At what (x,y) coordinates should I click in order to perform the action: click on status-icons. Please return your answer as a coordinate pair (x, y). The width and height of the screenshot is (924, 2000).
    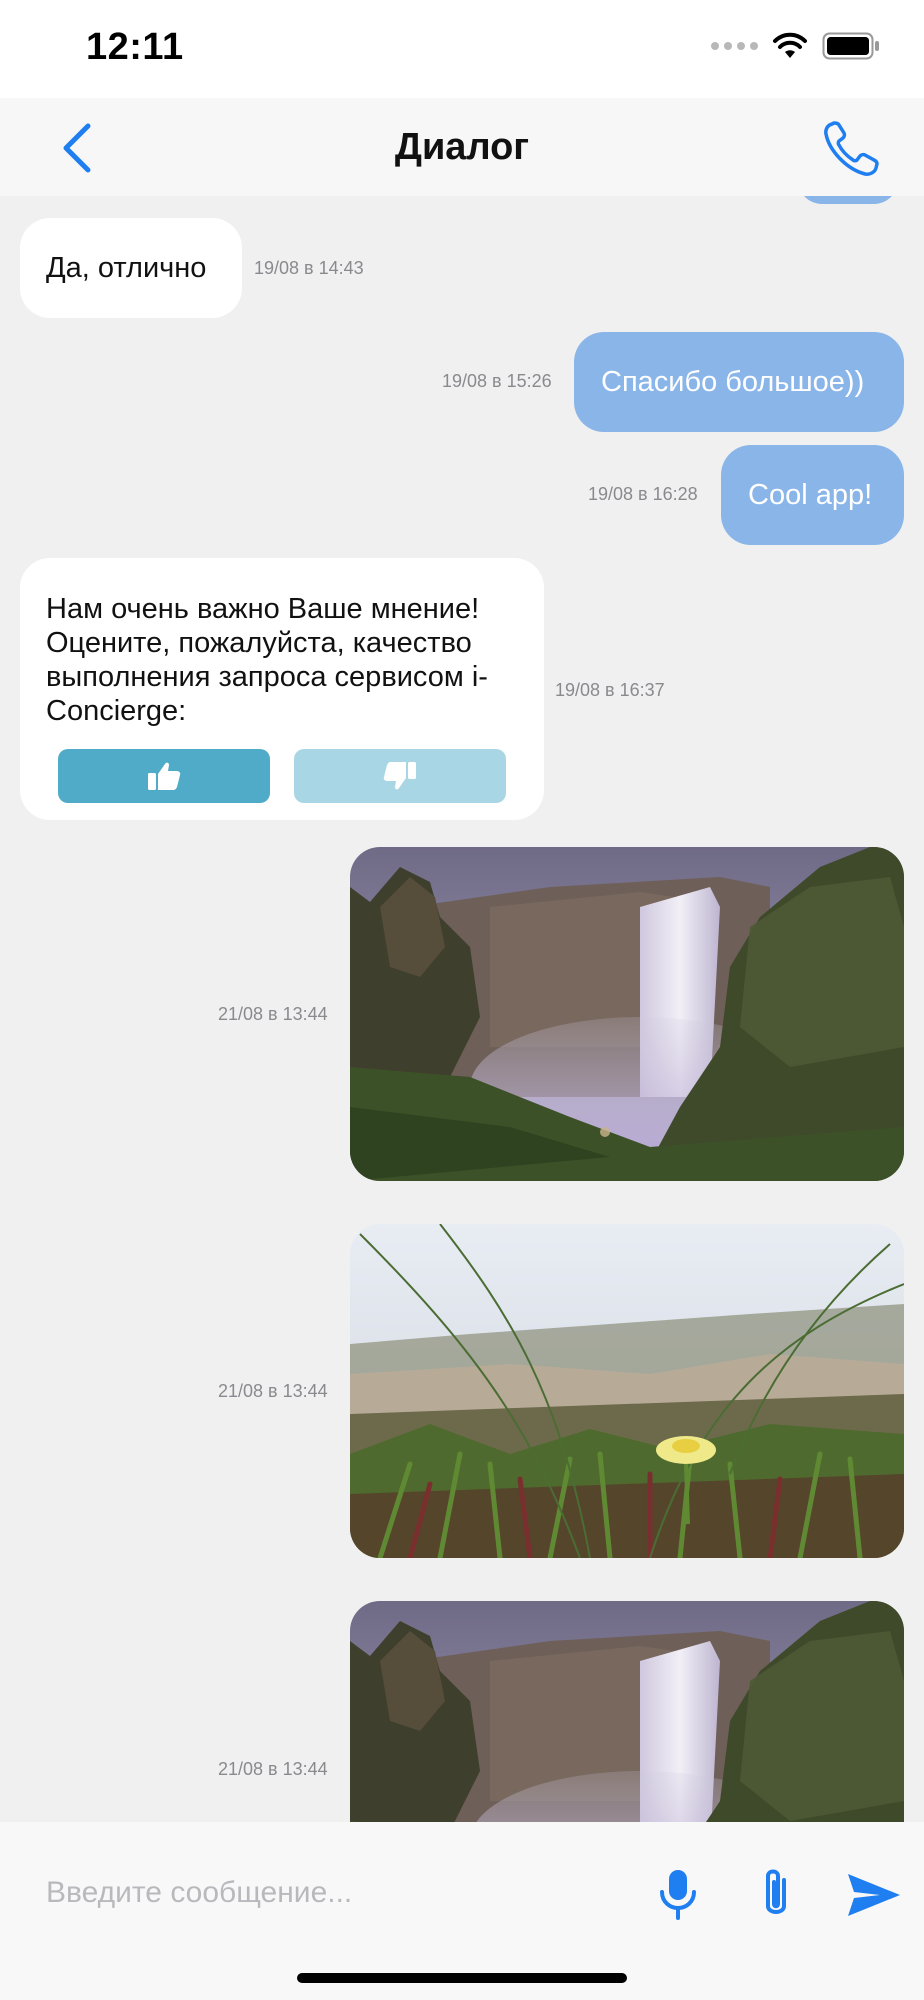
    Looking at the image, I should click on (795, 46).